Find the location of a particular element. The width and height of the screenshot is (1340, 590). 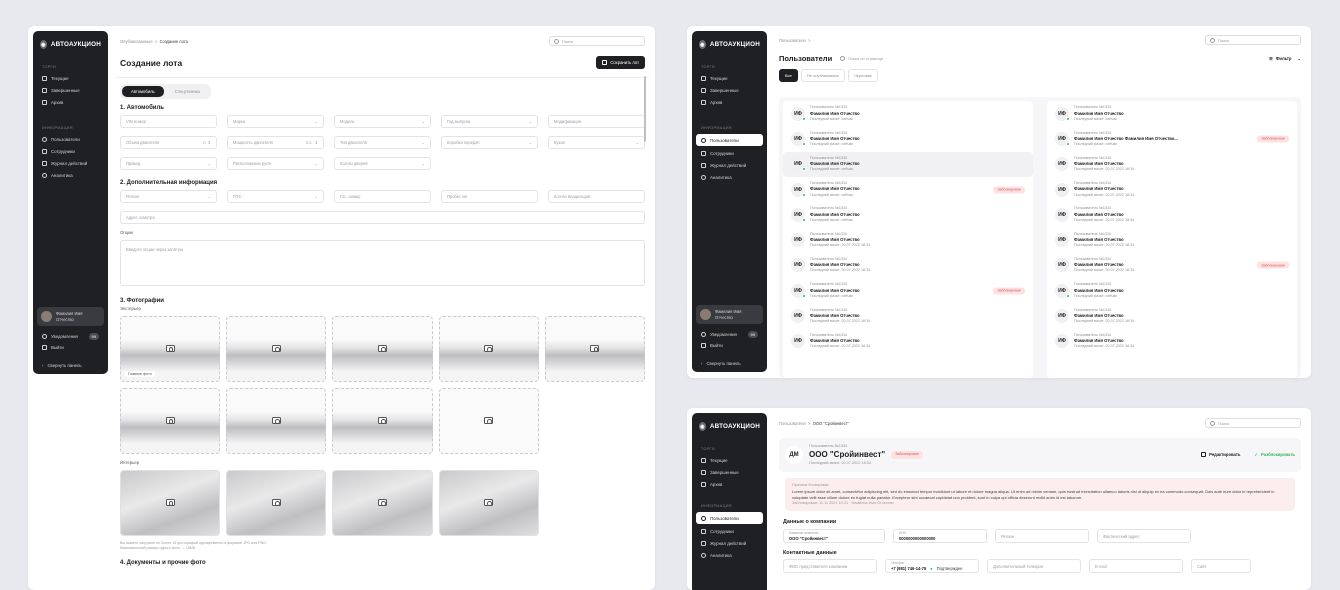

photo-slot: Главное фото is located at coordinates (170, 348).